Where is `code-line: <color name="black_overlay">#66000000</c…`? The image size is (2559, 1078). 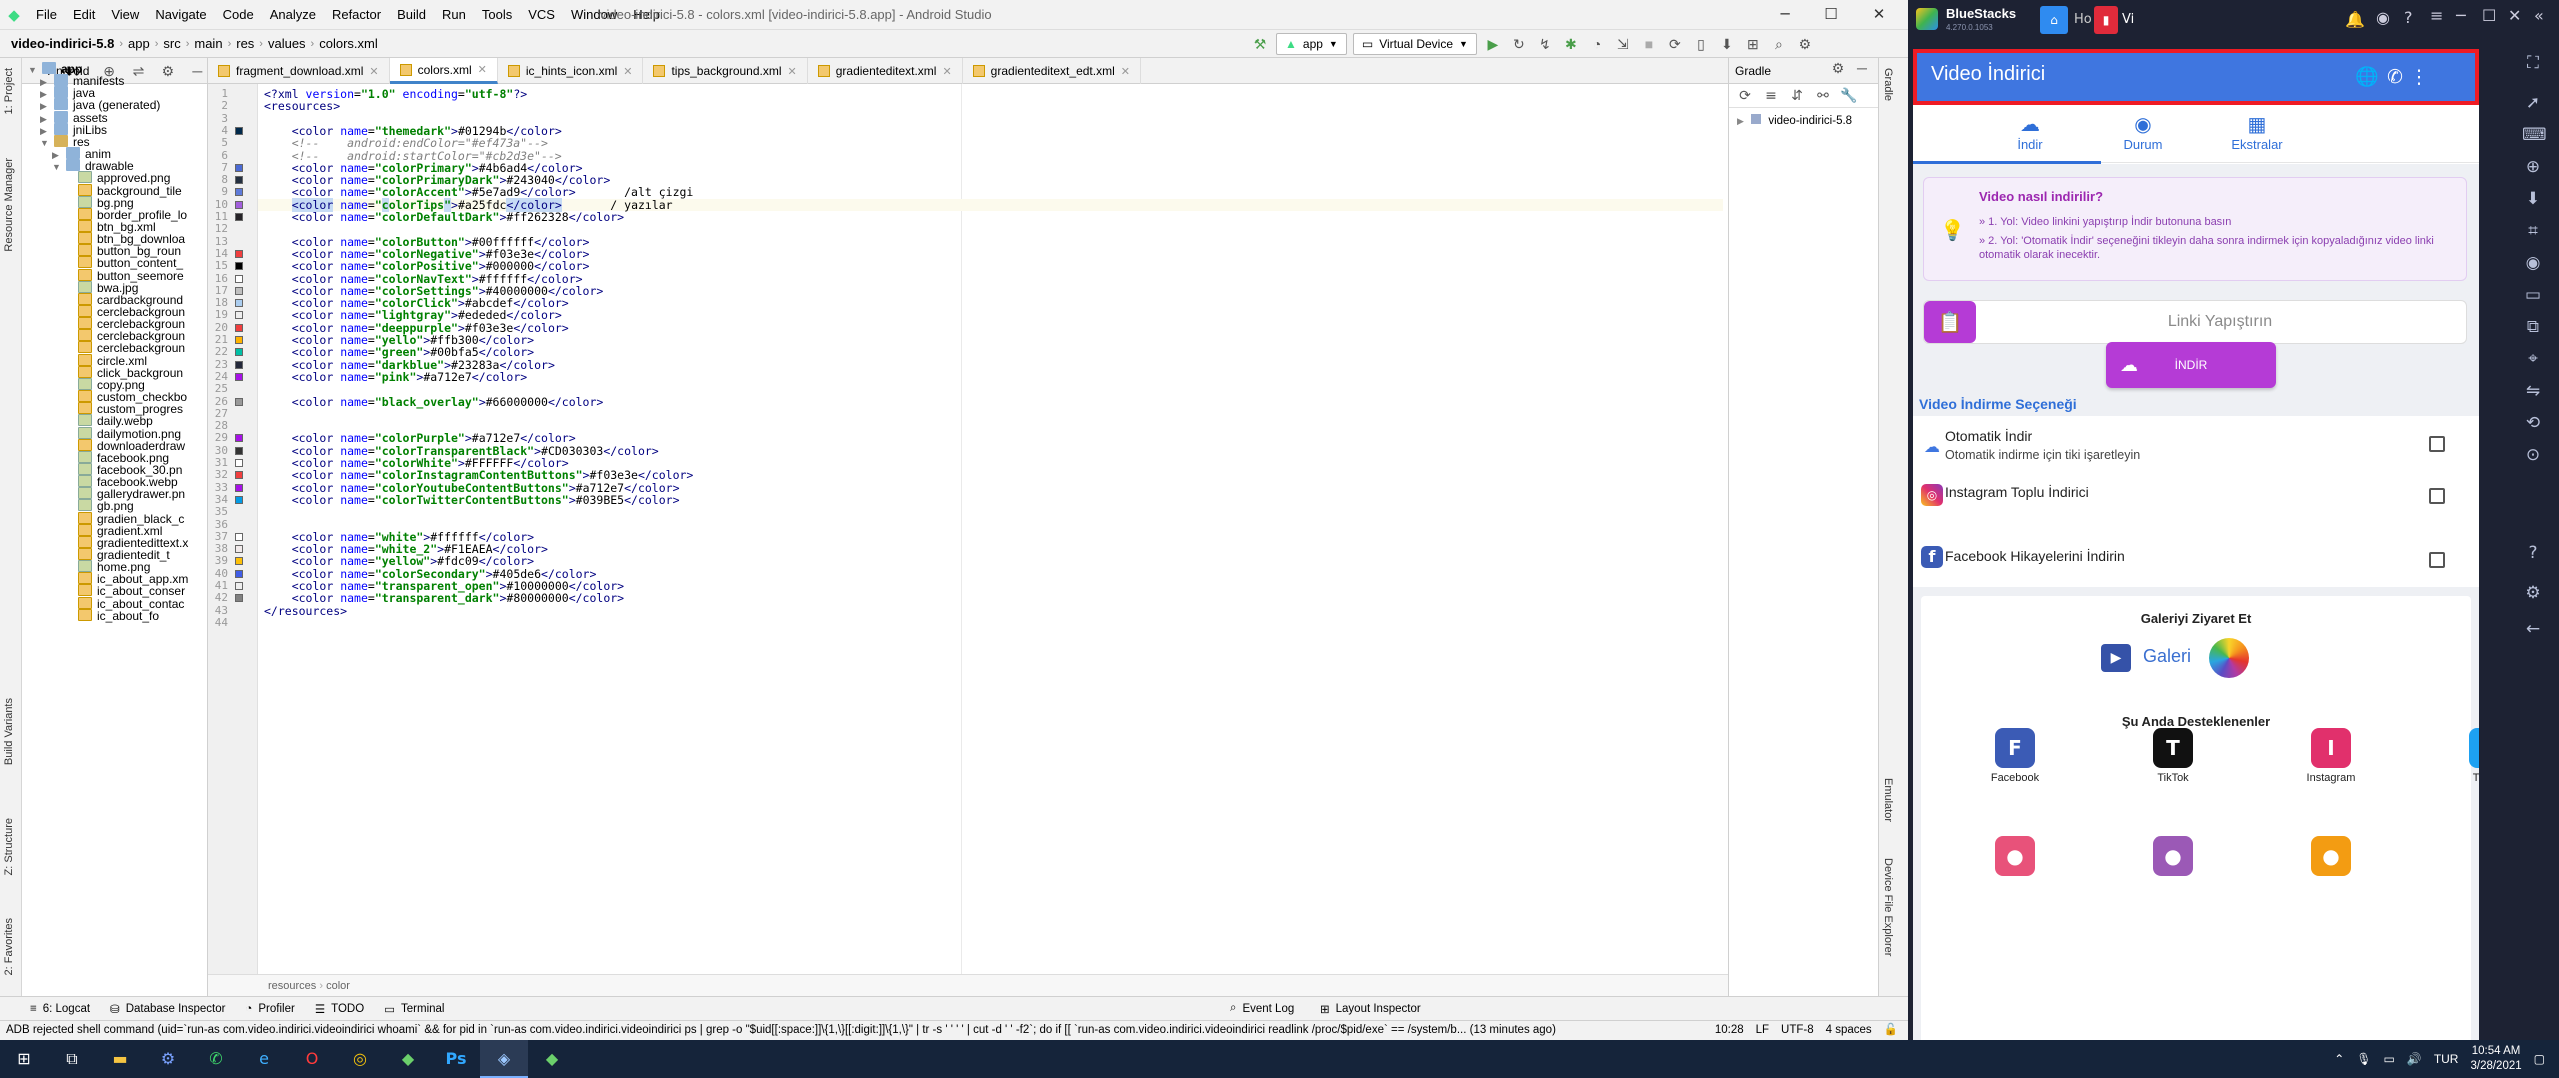 code-line: <color name="black_overlay">#66000000</c… is located at coordinates (434, 401).